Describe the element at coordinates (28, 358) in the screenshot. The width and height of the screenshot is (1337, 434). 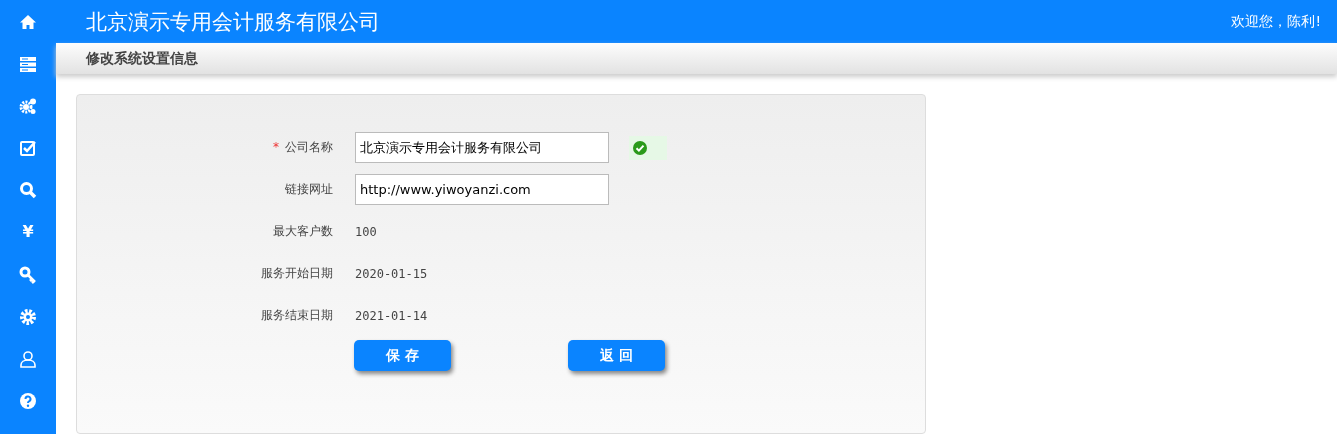
I see `user-icon` at that location.